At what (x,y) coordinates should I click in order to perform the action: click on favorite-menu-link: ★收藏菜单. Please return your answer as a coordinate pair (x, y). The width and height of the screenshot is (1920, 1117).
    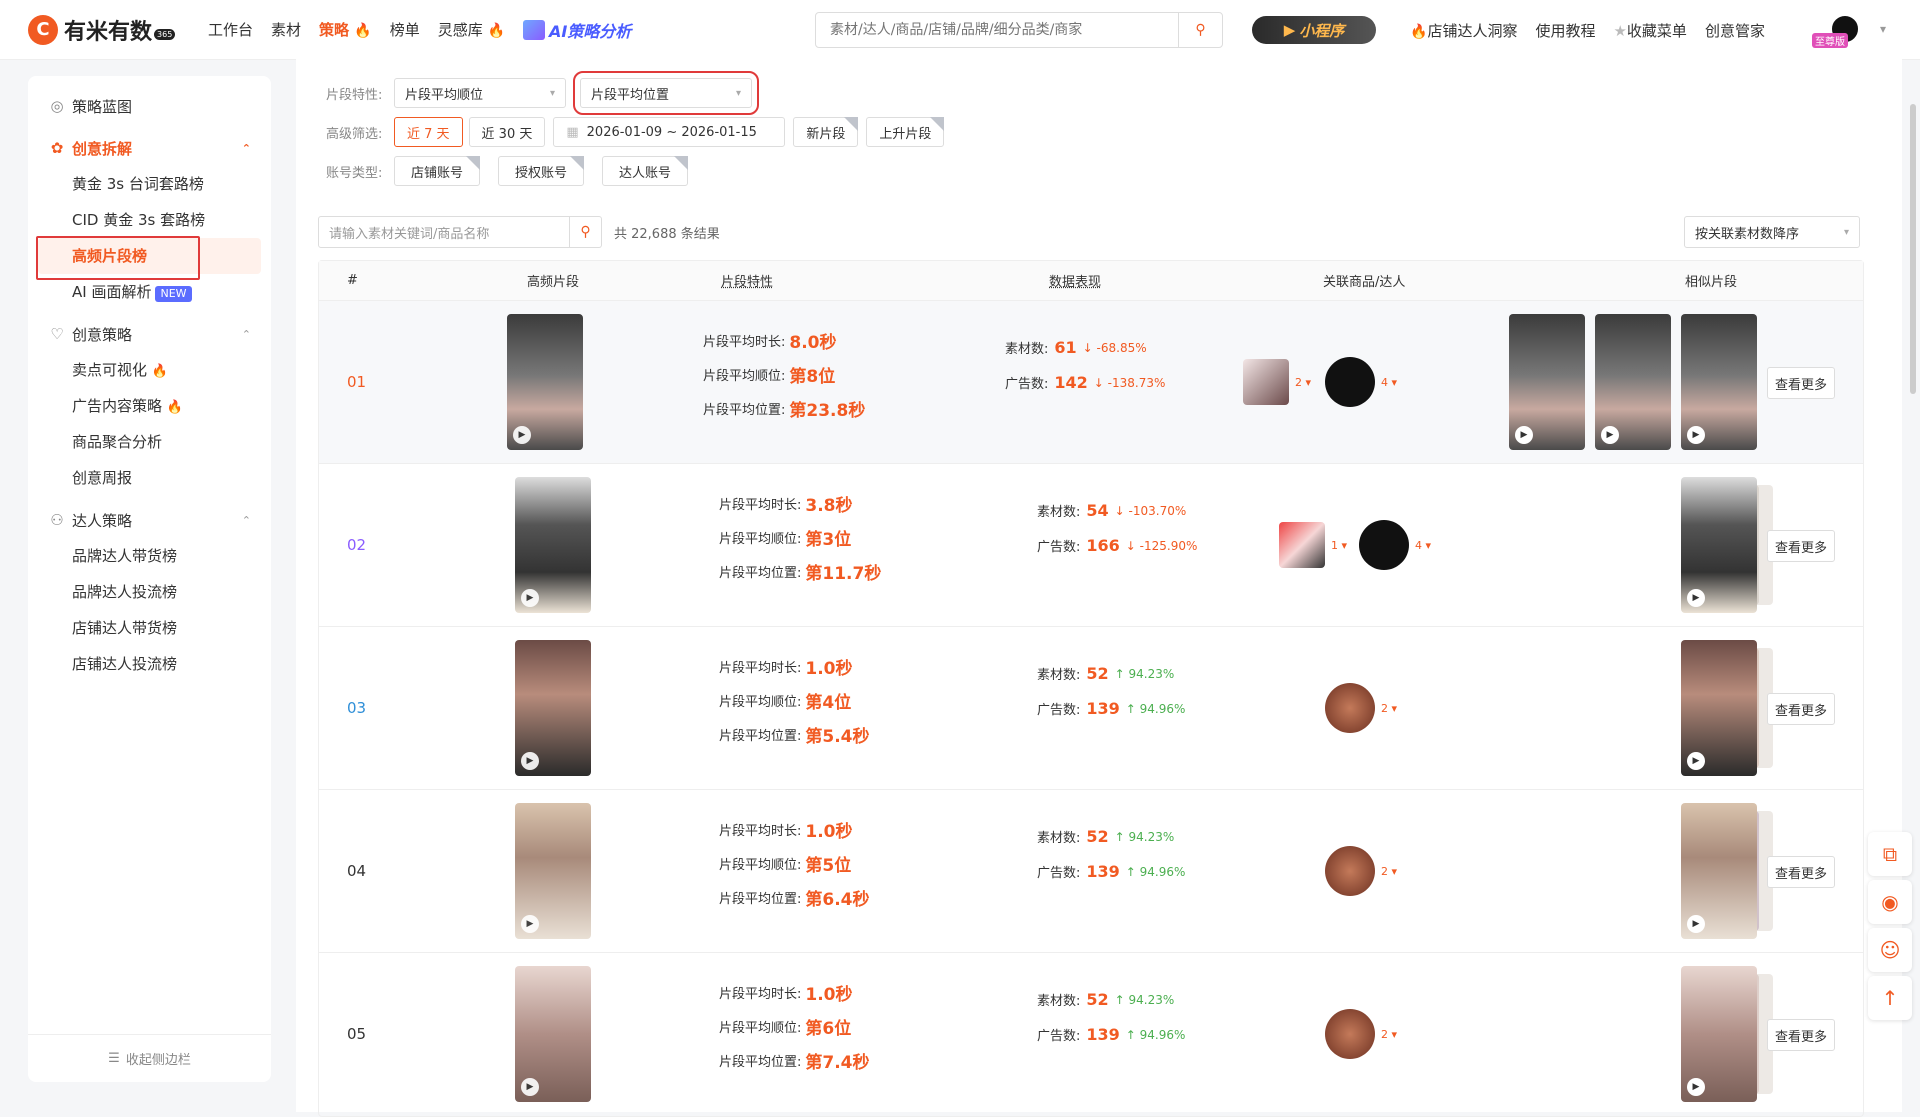
    Looking at the image, I should click on (1649, 30).